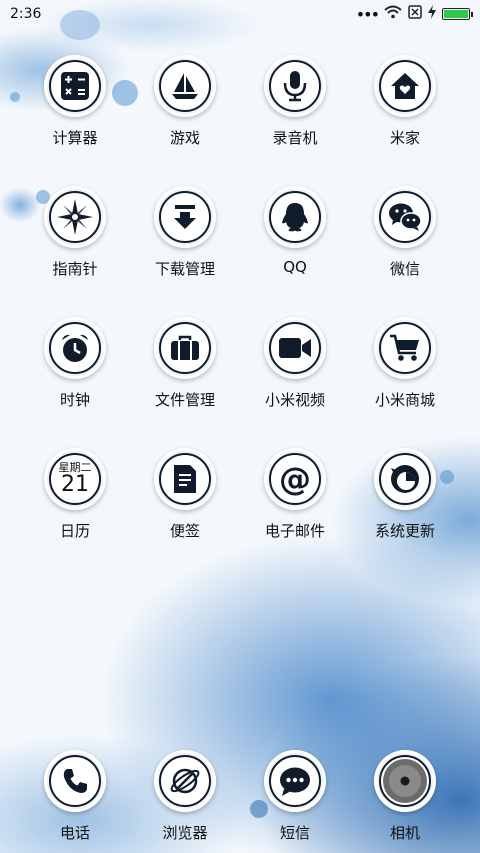 This screenshot has width=480, height=853. I want to click on app-label: 微信, so click(404, 269).